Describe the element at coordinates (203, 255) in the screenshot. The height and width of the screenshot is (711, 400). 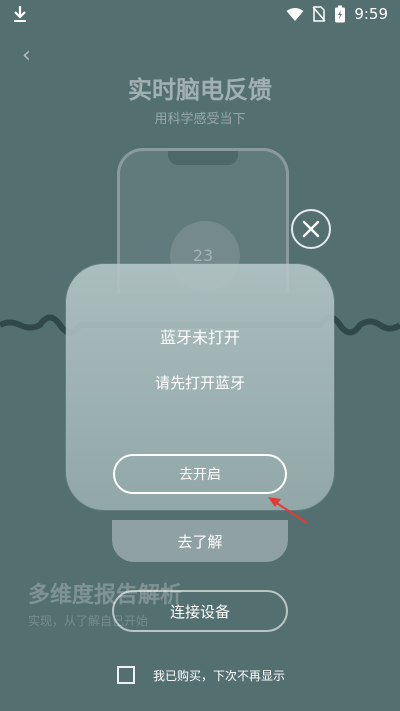
I see `phone-gauge-value: 23` at that location.